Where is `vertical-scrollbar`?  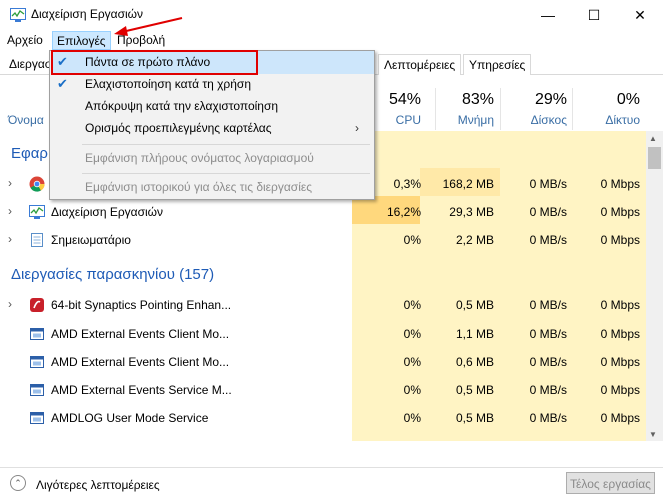 vertical-scrollbar is located at coordinates (654, 286).